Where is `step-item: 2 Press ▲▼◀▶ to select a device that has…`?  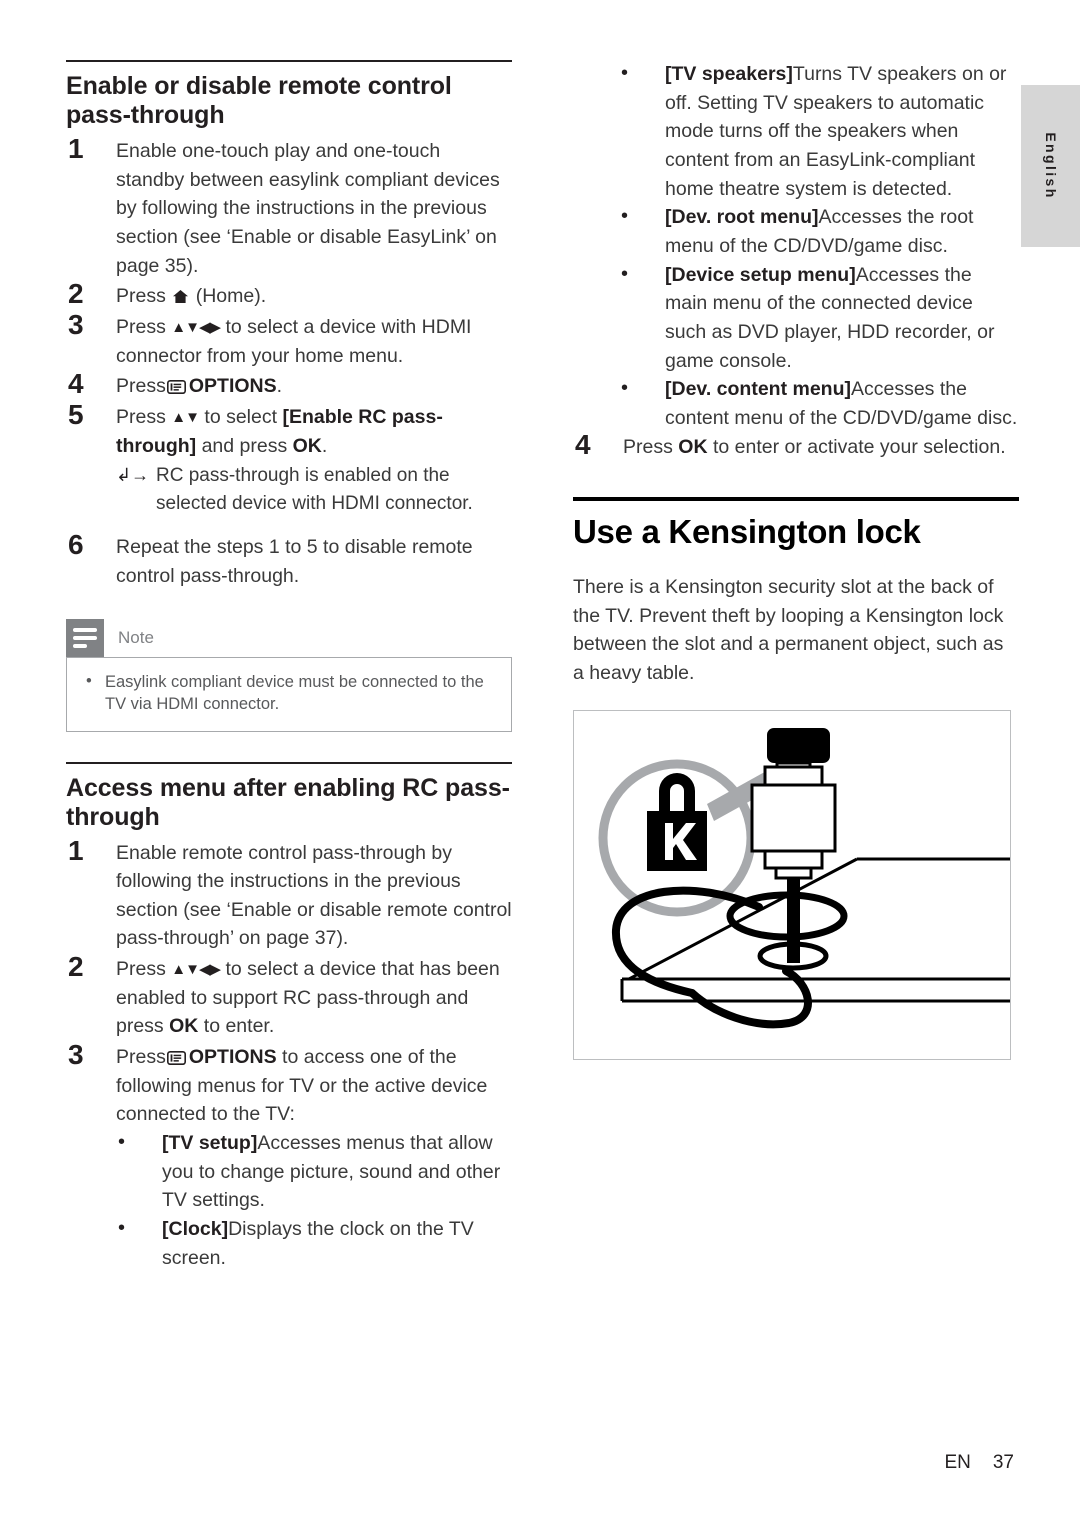
step-item: 2 Press ▲▼◀▶ to select a device that has… is located at coordinates (289, 996).